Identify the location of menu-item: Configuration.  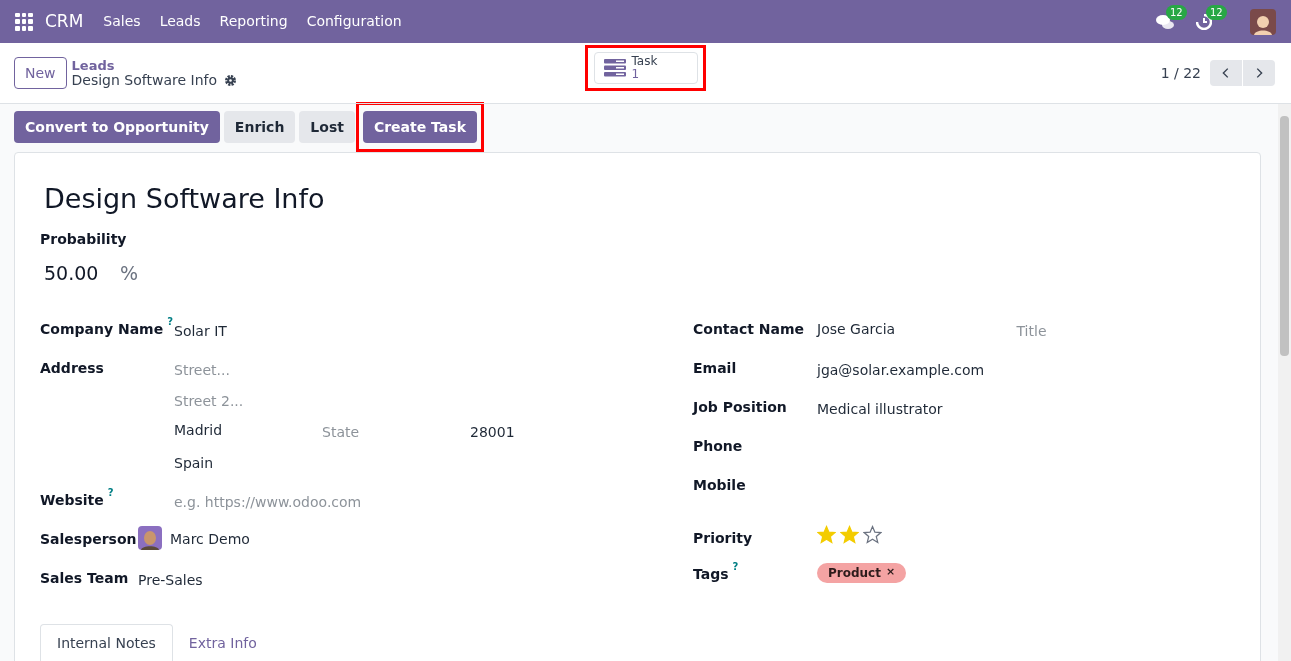
(354, 21).